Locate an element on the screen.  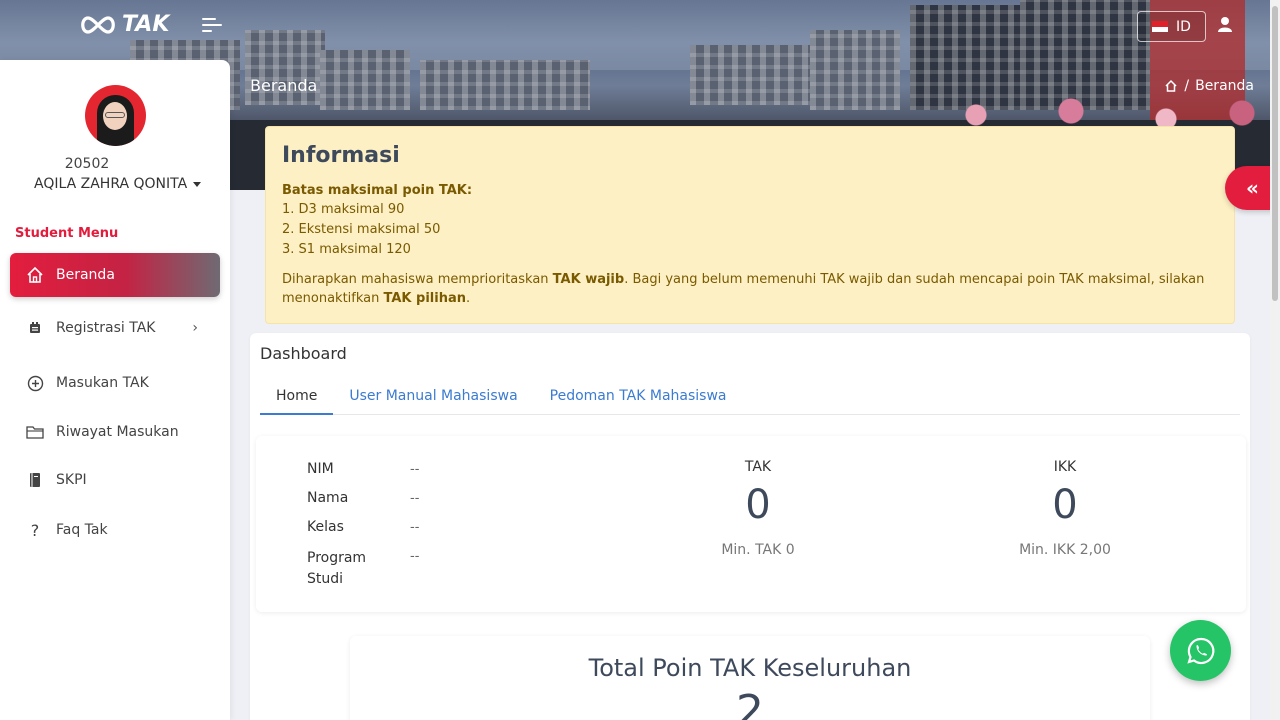
user-id: 20502 is located at coordinates (87, 164).